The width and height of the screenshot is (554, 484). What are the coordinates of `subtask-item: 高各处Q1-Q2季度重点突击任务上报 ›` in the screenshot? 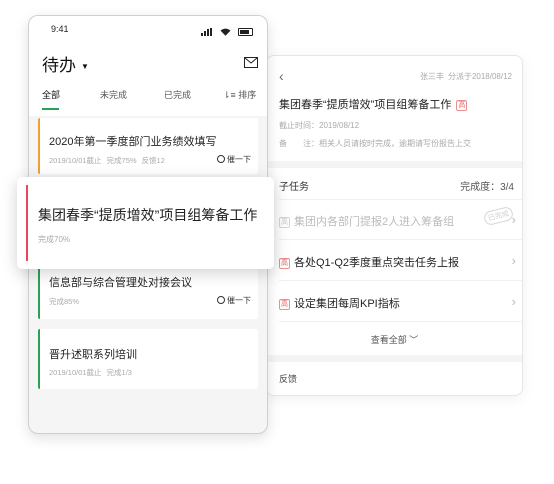 It's located at (397, 261).